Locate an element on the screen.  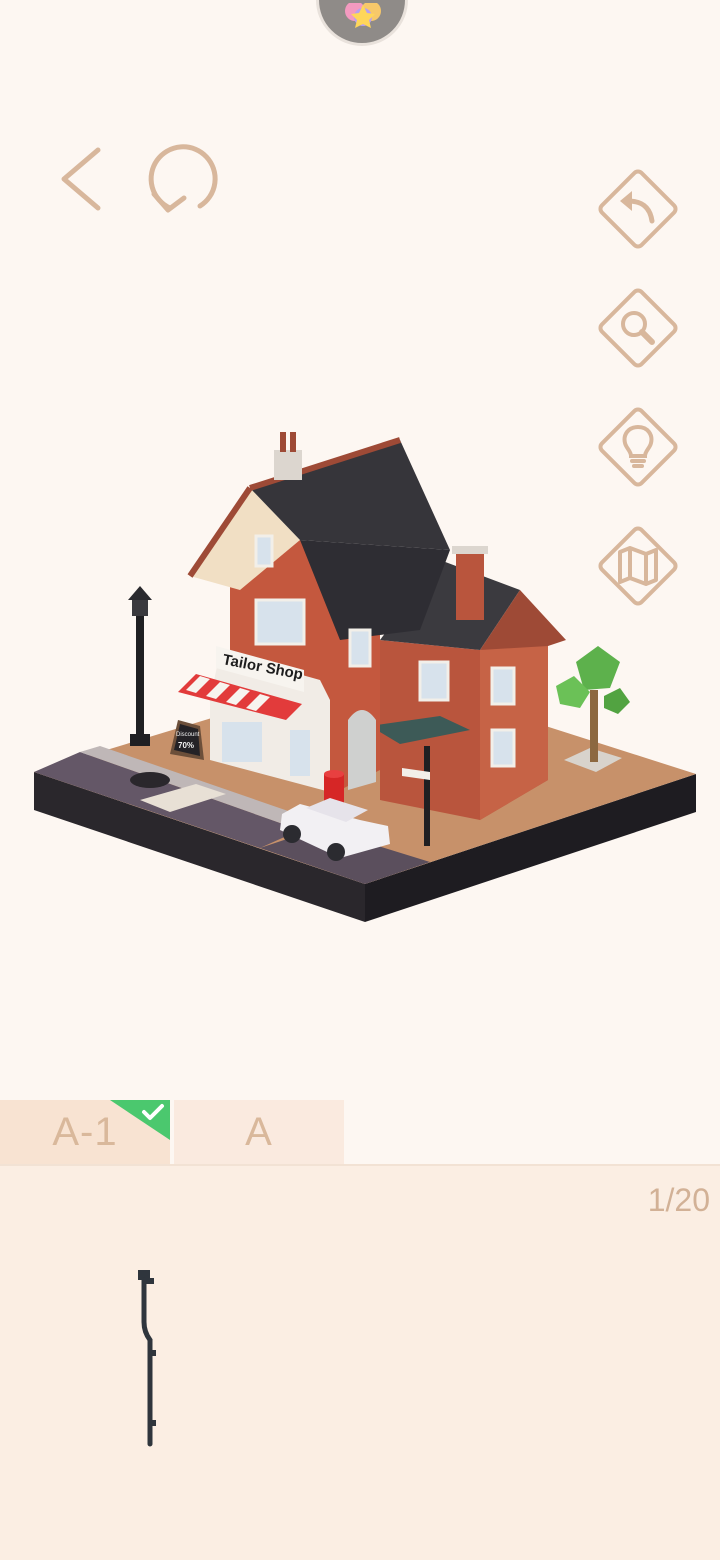
tab-a1: A-1 is located at coordinates (85, 1132).